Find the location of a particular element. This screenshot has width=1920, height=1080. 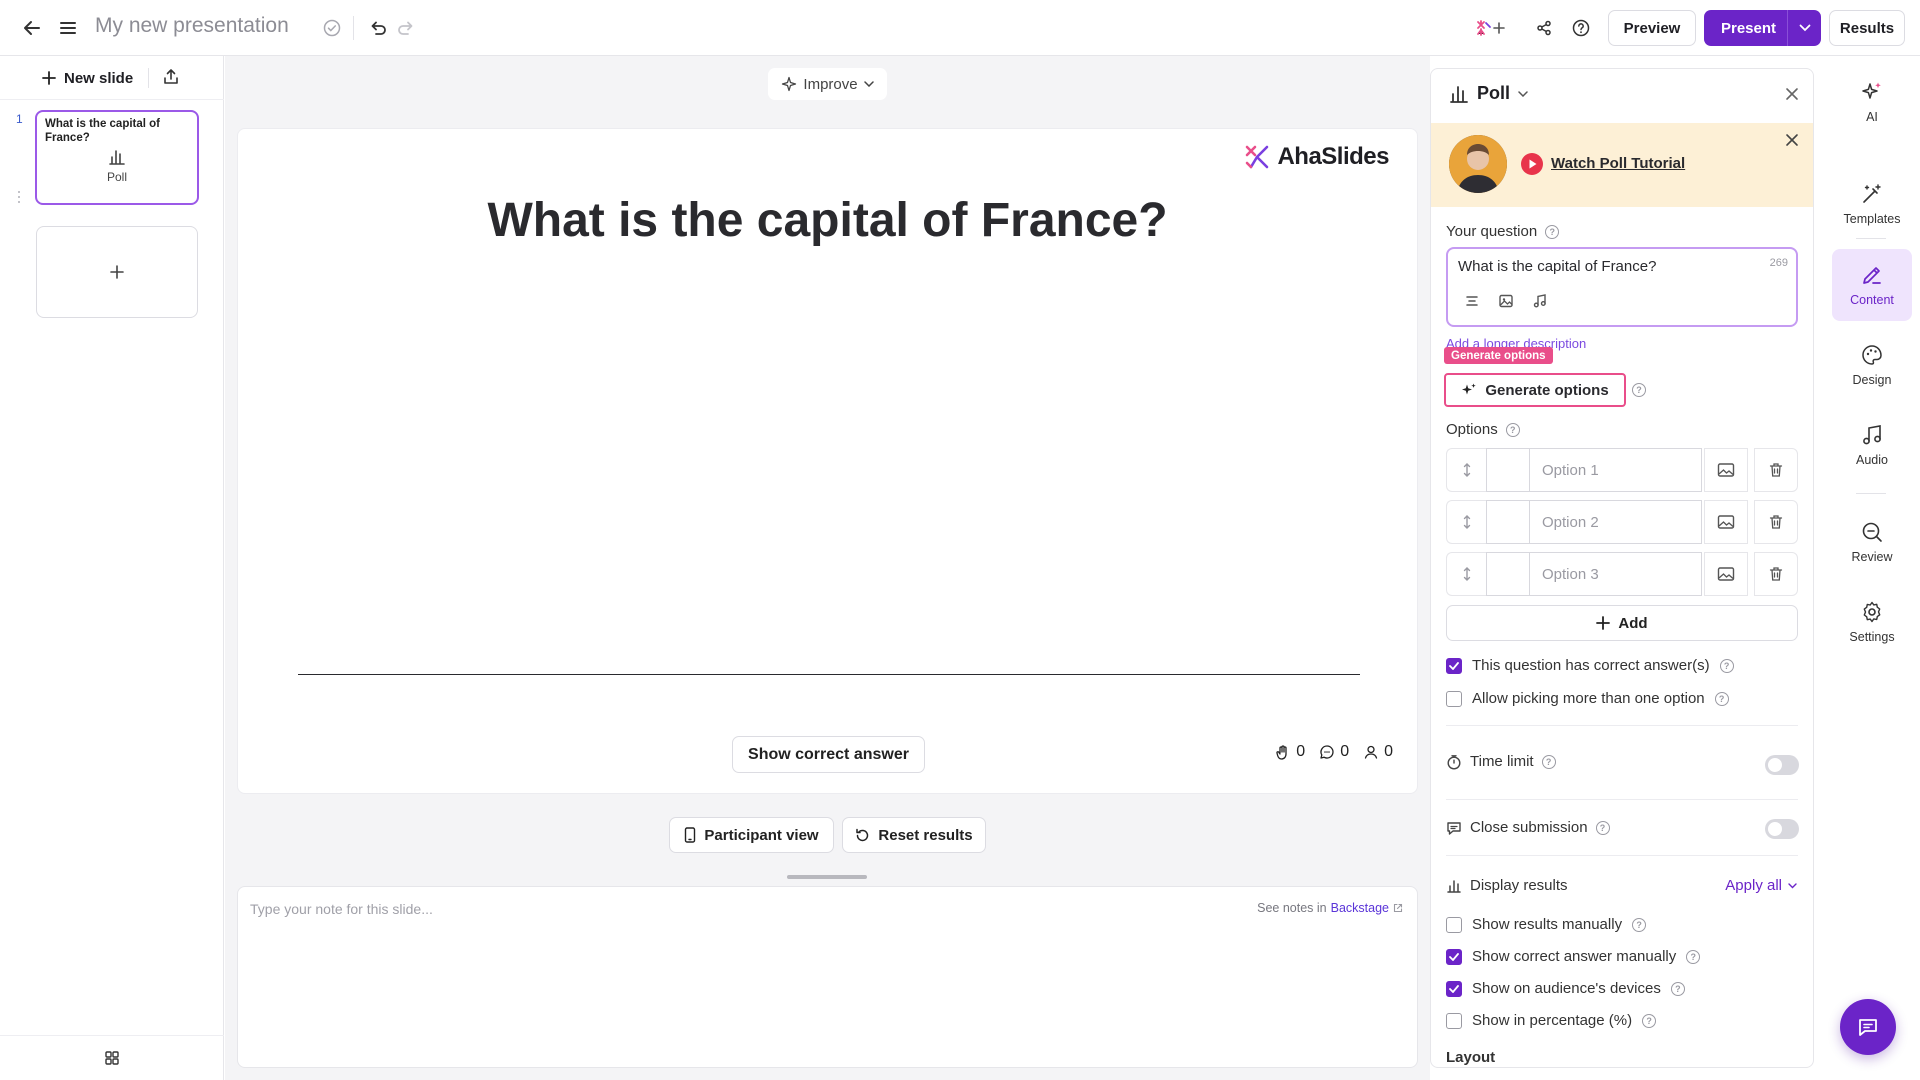

slide-thumbnail: What is the capital of France? Poll is located at coordinates (117, 157).